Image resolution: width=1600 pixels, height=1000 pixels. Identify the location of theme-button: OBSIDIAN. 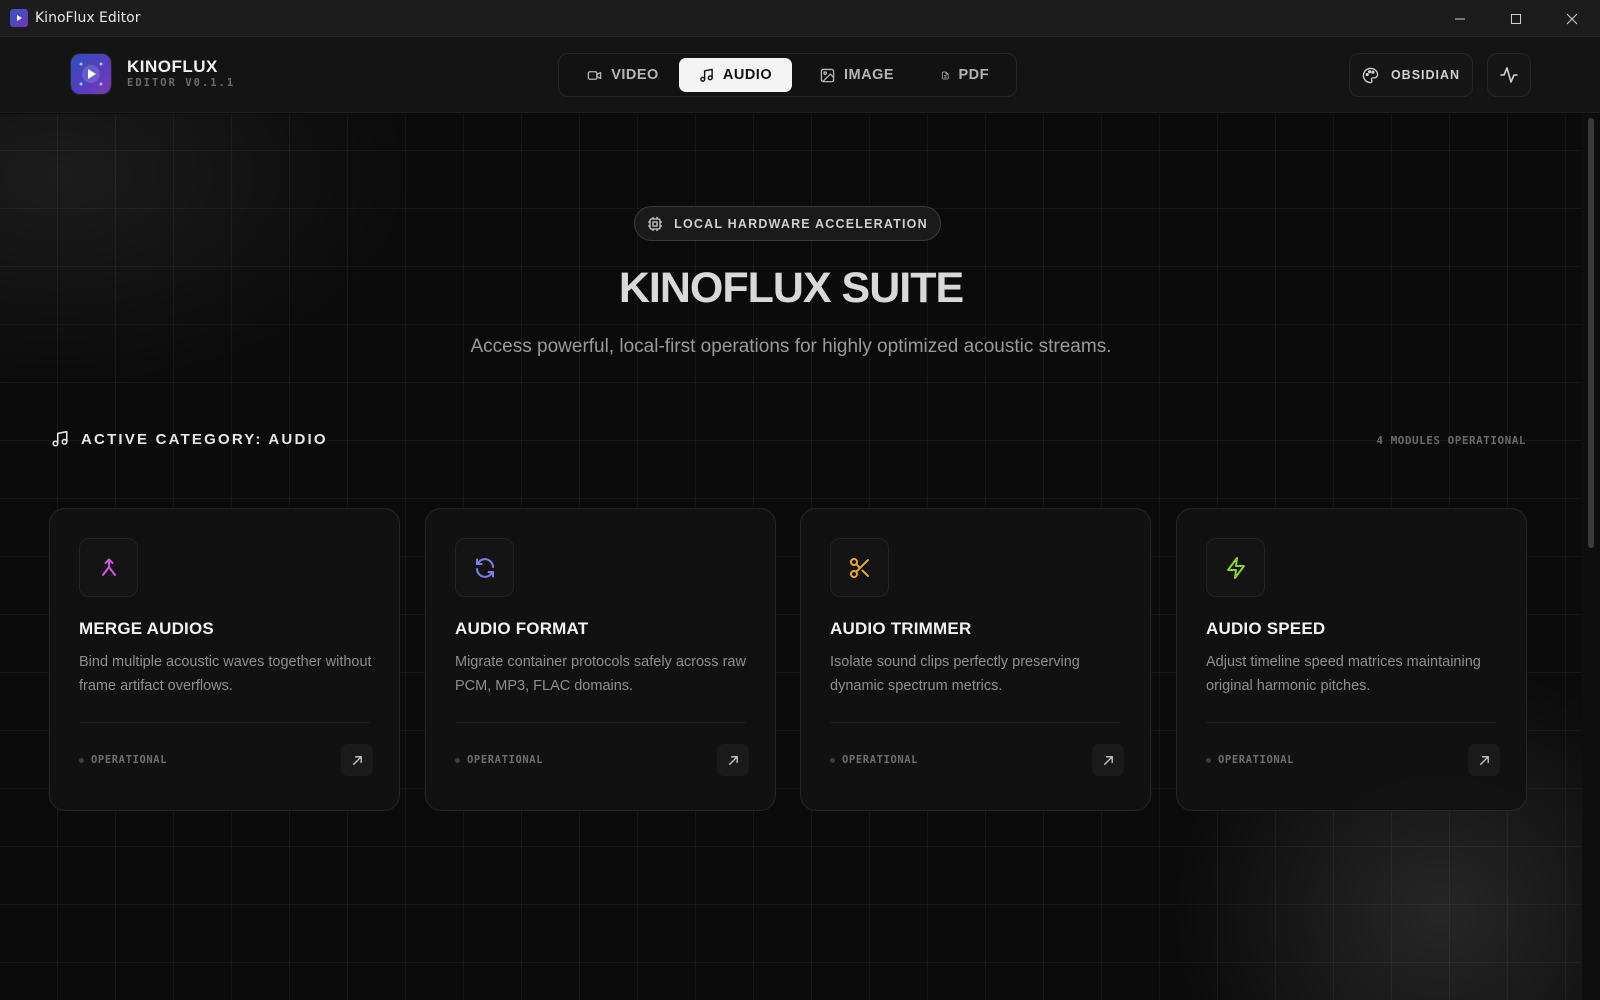
(1411, 75).